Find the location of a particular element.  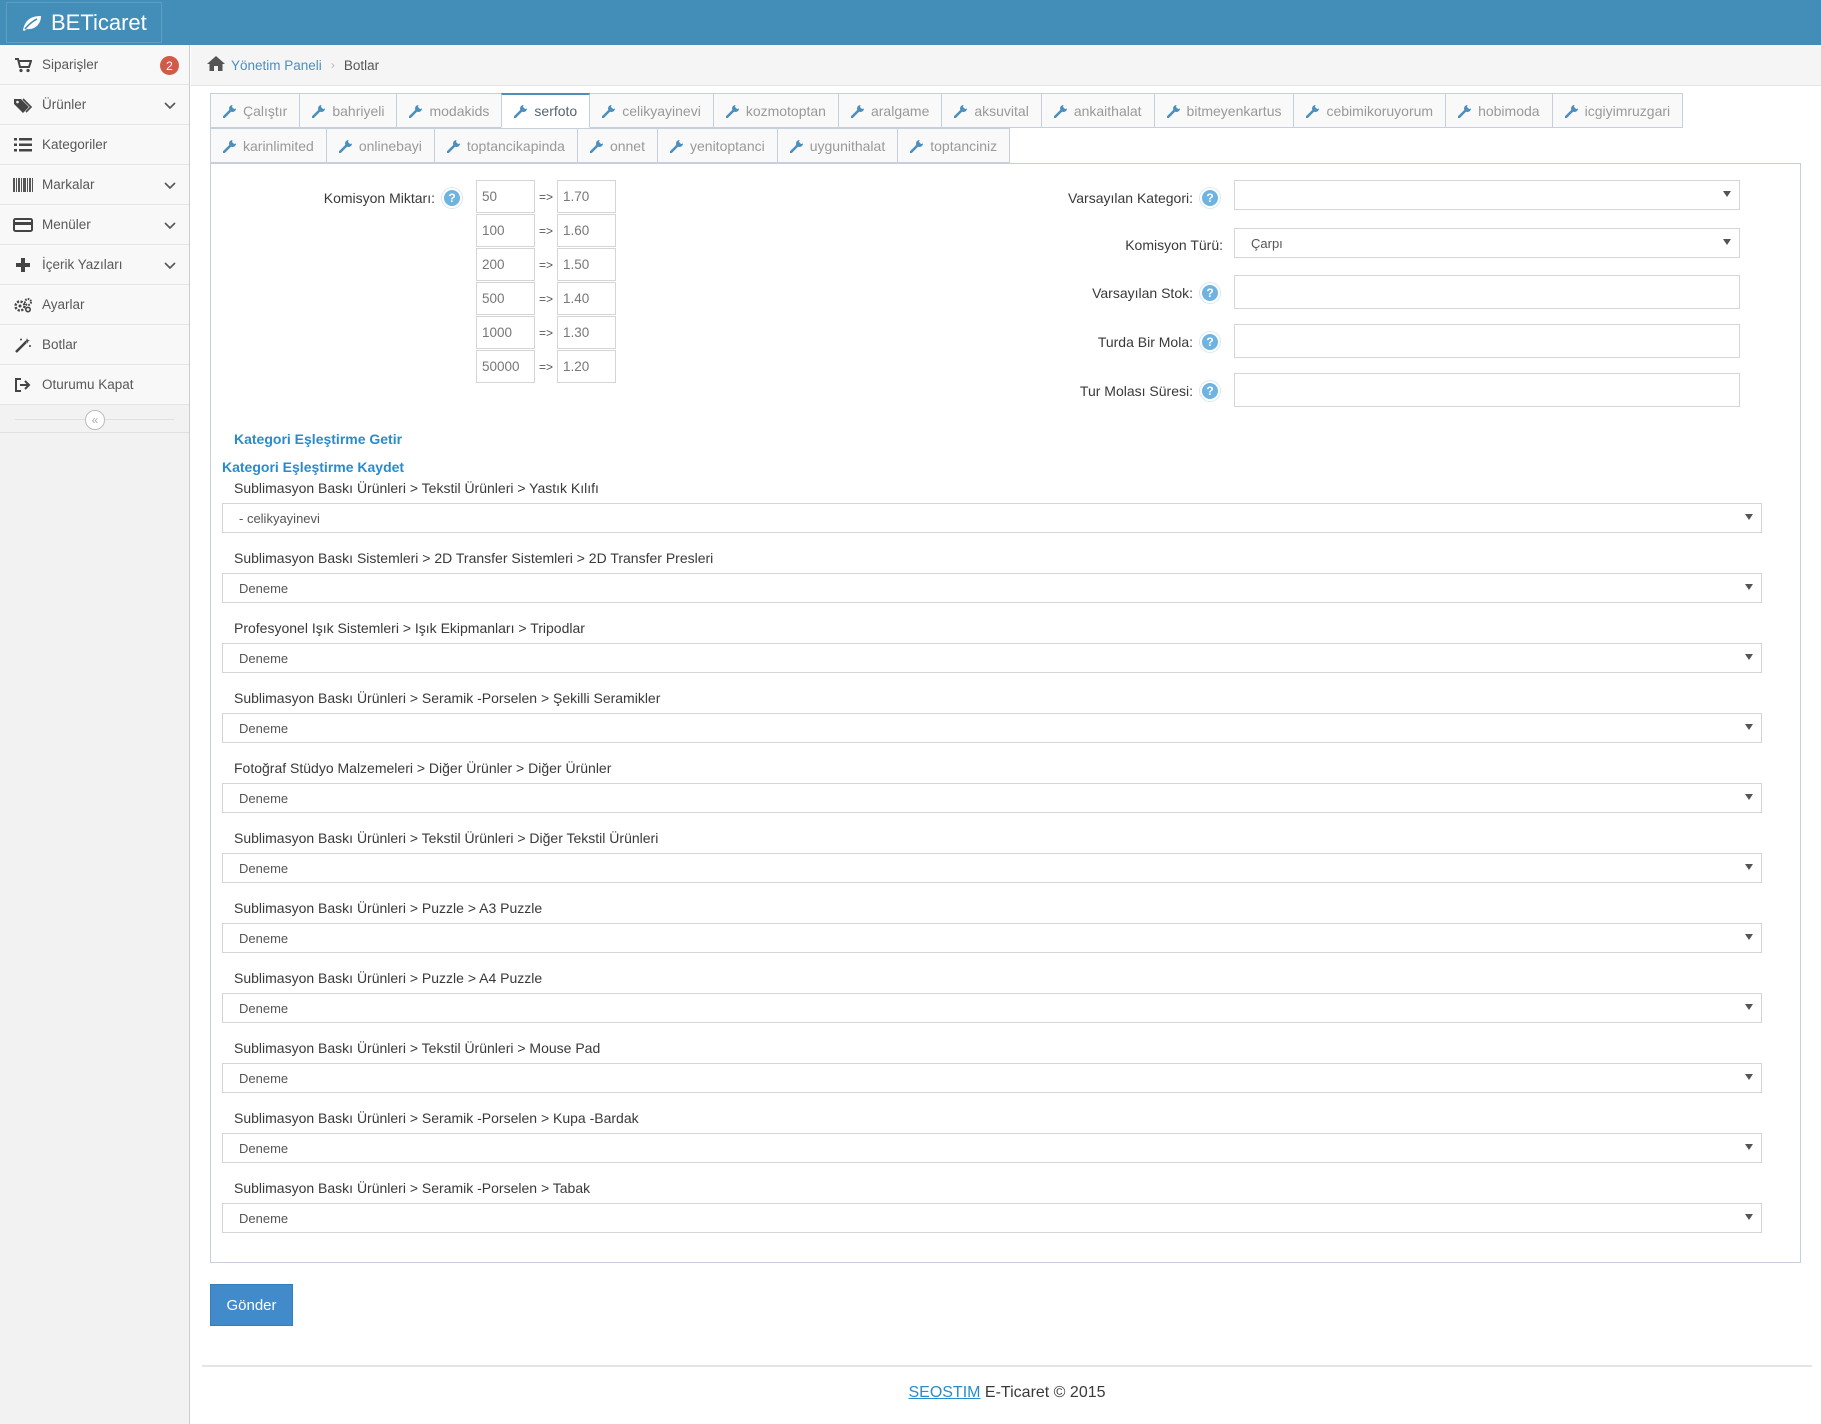

kategori-eslestirme-getir-link: Kategori Eşleştirme Getir is located at coordinates (318, 439).